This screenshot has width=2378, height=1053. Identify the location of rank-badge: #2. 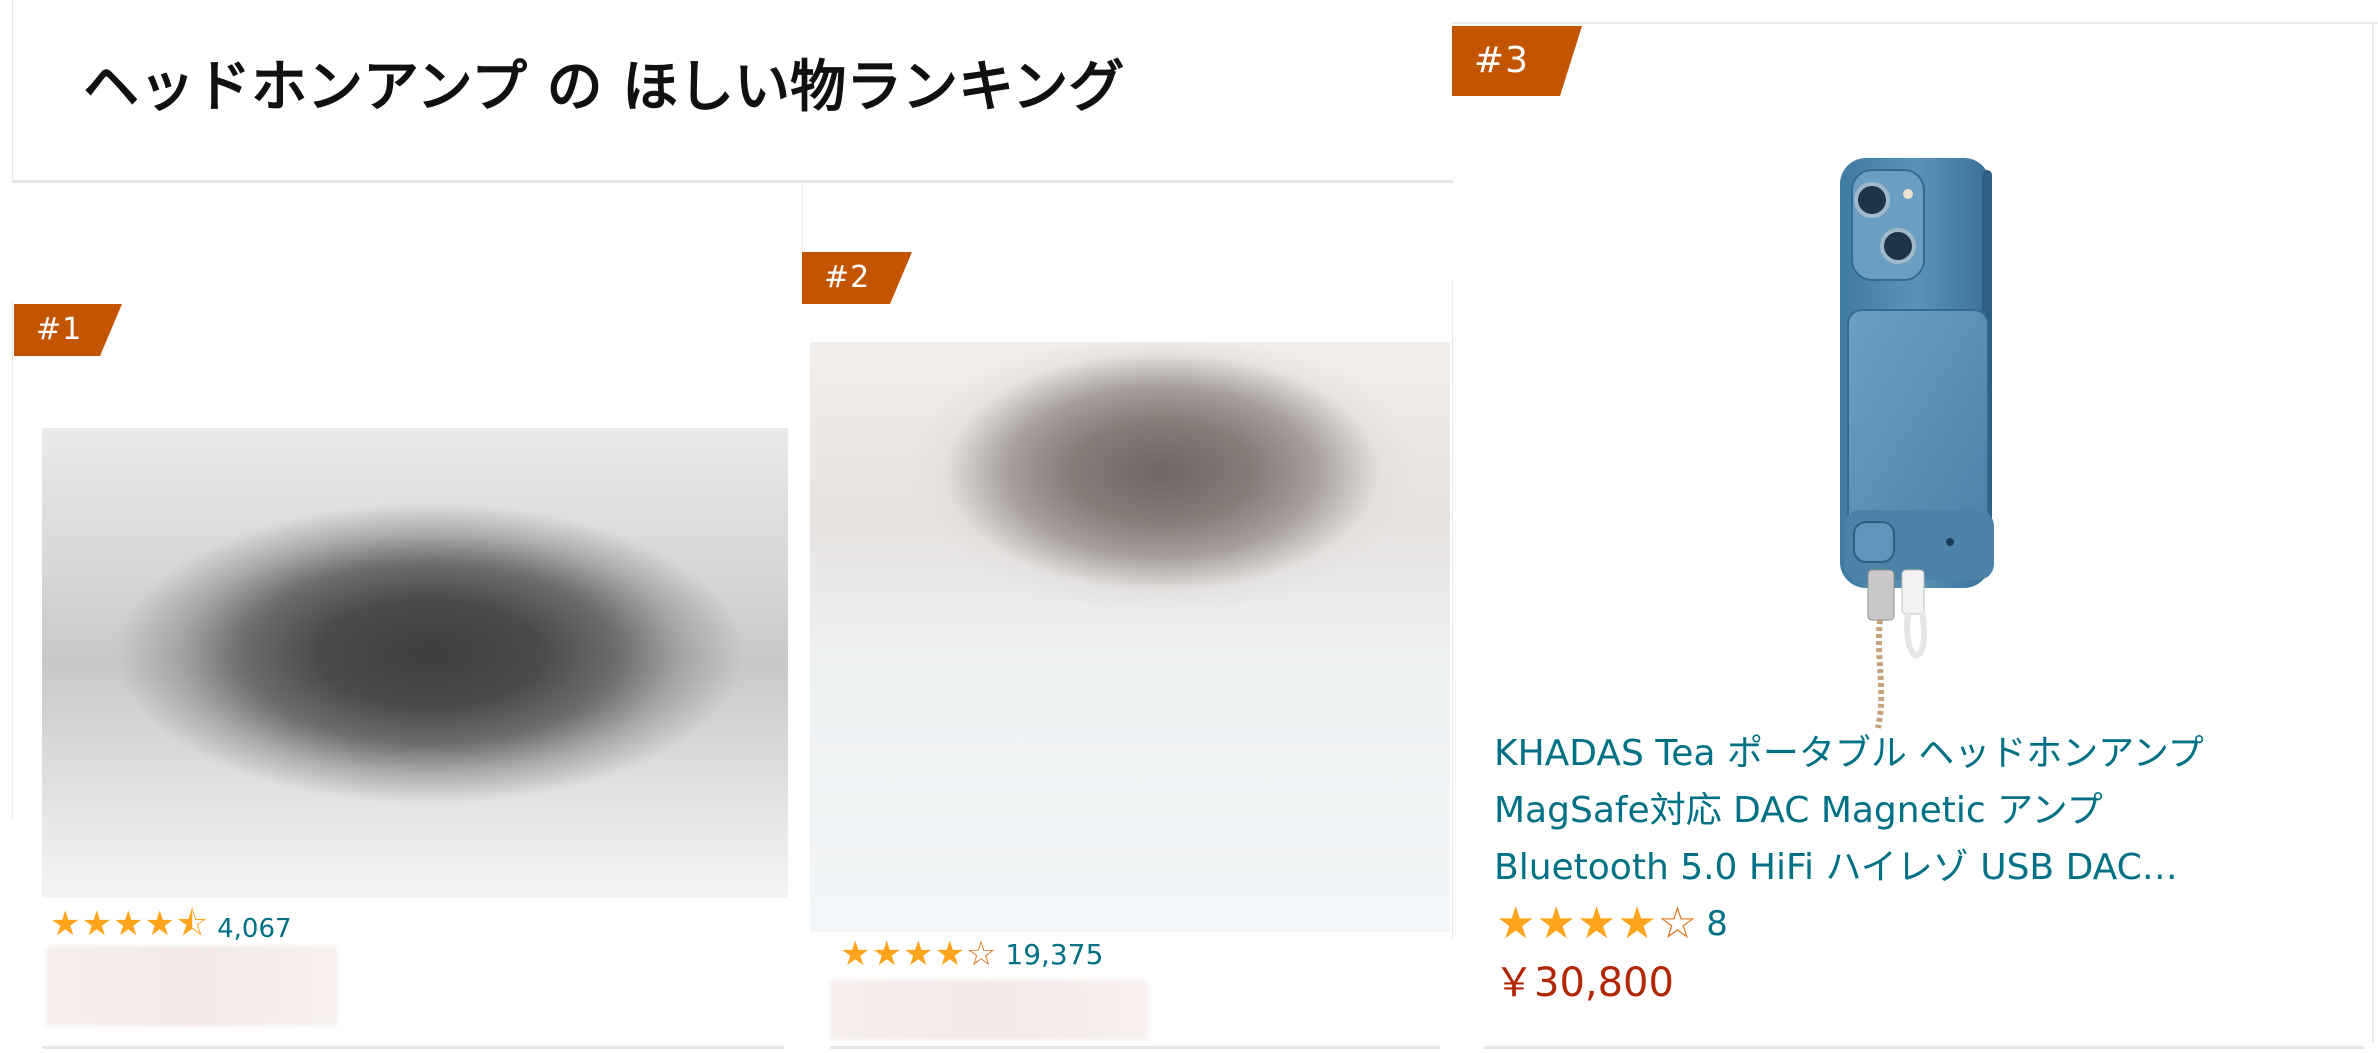
(857, 278).